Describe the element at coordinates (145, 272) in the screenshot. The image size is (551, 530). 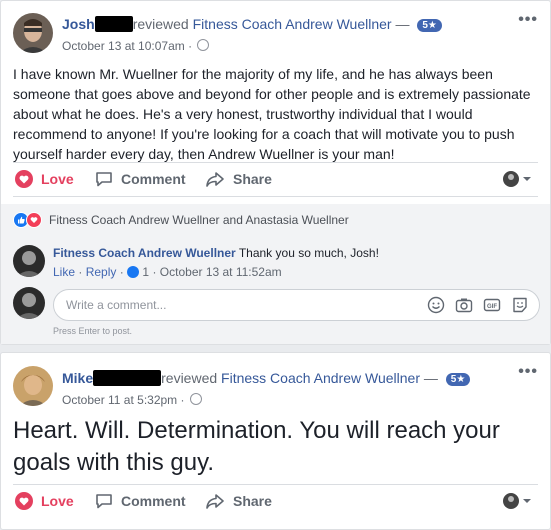
I see `comment-like-count: 1` at that location.